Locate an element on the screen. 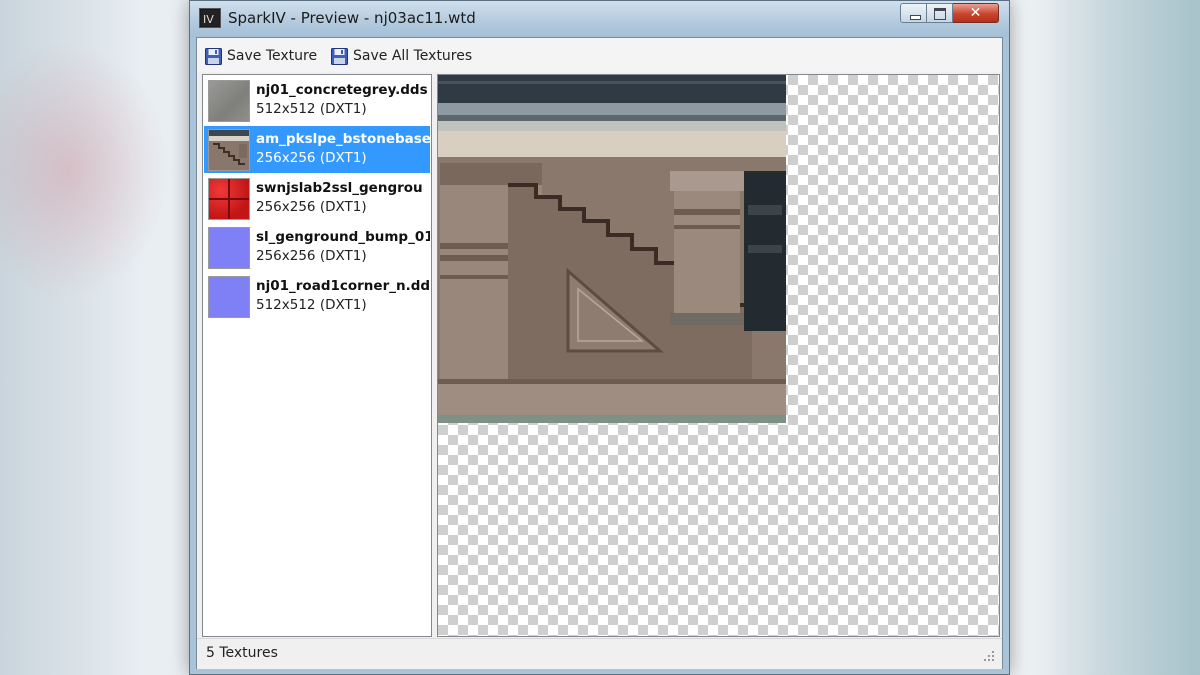  status-bar: 5 Textures is located at coordinates (599, 653).